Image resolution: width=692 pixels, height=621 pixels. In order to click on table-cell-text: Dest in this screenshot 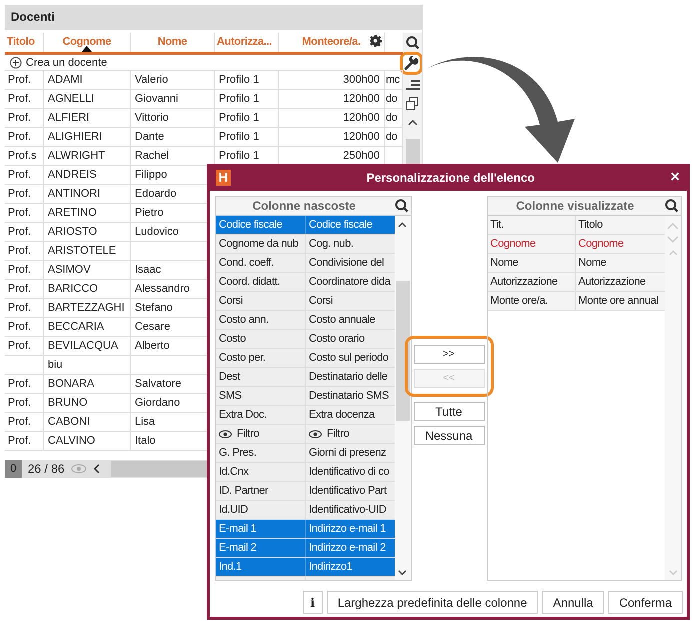, I will do `click(229, 377)`.